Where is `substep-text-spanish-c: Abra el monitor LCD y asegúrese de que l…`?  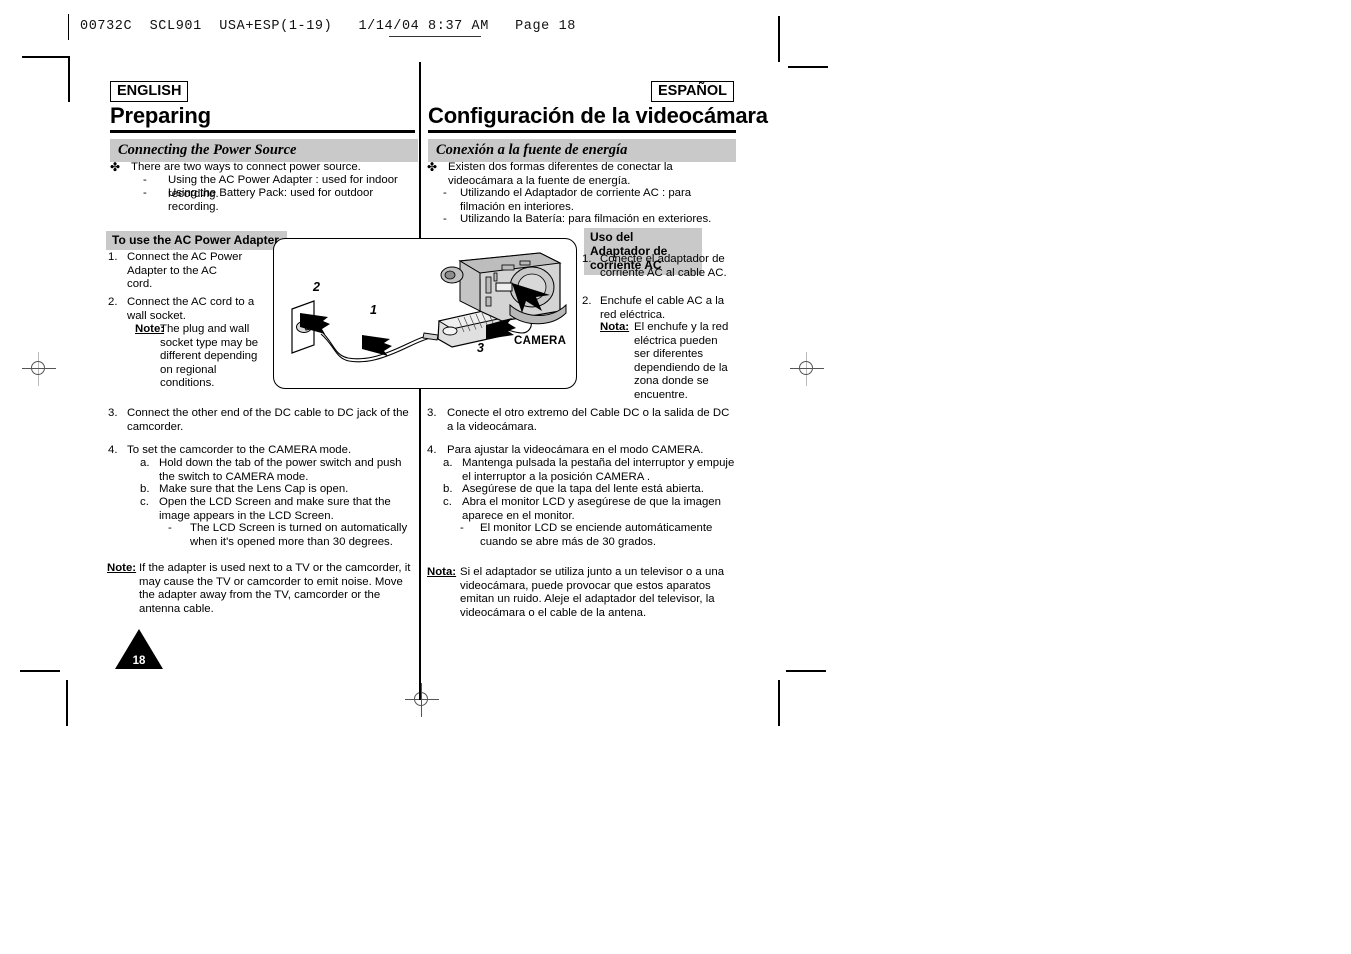
substep-text-spanish-c: Abra el monitor LCD y asegúrese de que l… is located at coordinates (591, 509).